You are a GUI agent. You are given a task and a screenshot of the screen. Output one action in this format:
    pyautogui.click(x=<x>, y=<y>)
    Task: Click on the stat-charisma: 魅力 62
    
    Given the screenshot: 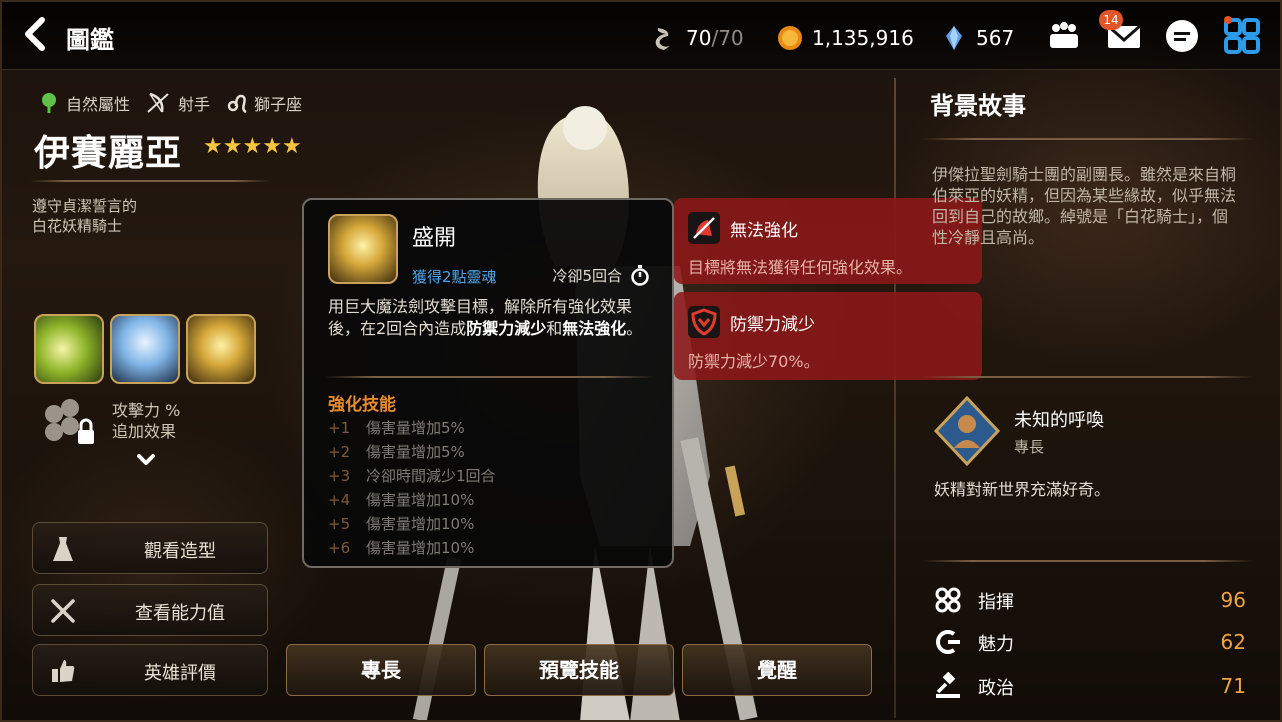 What is the action you would take?
    pyautogui.click(x=1090, y=643)
    